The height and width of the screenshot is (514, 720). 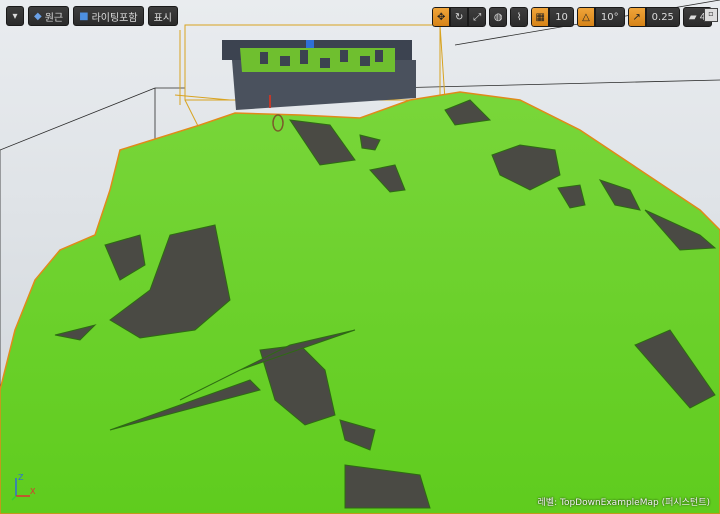 What do you see at coordinates (662, 17) in the screenshot?
I see `scale-snap-value: 0.25` at bounding box center [662, 17].